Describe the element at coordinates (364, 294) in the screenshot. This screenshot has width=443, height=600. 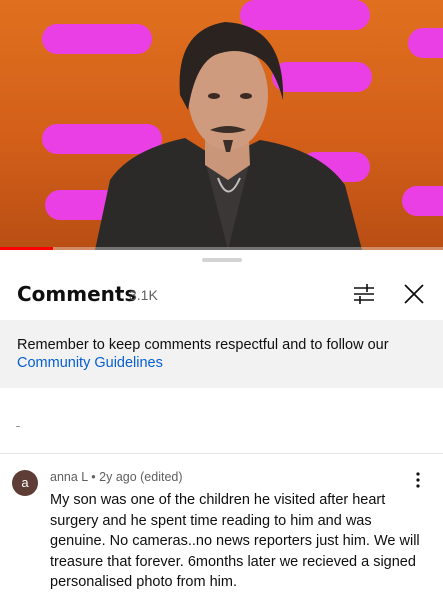
I see `sliders-icon` at that location.